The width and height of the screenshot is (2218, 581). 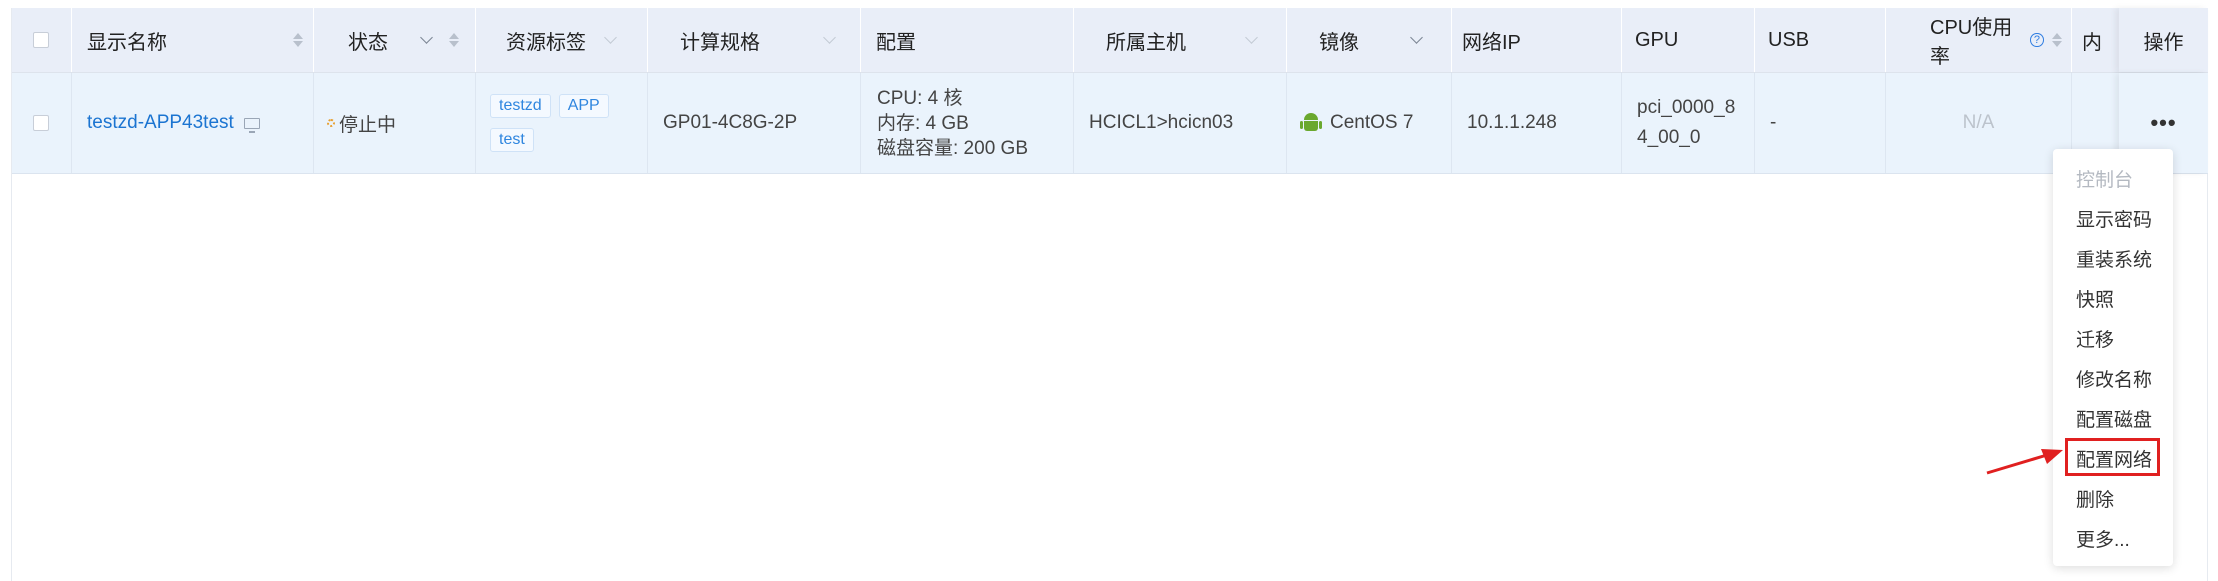 I want to click on header-select-all-cell, so click(x=42, y=40).